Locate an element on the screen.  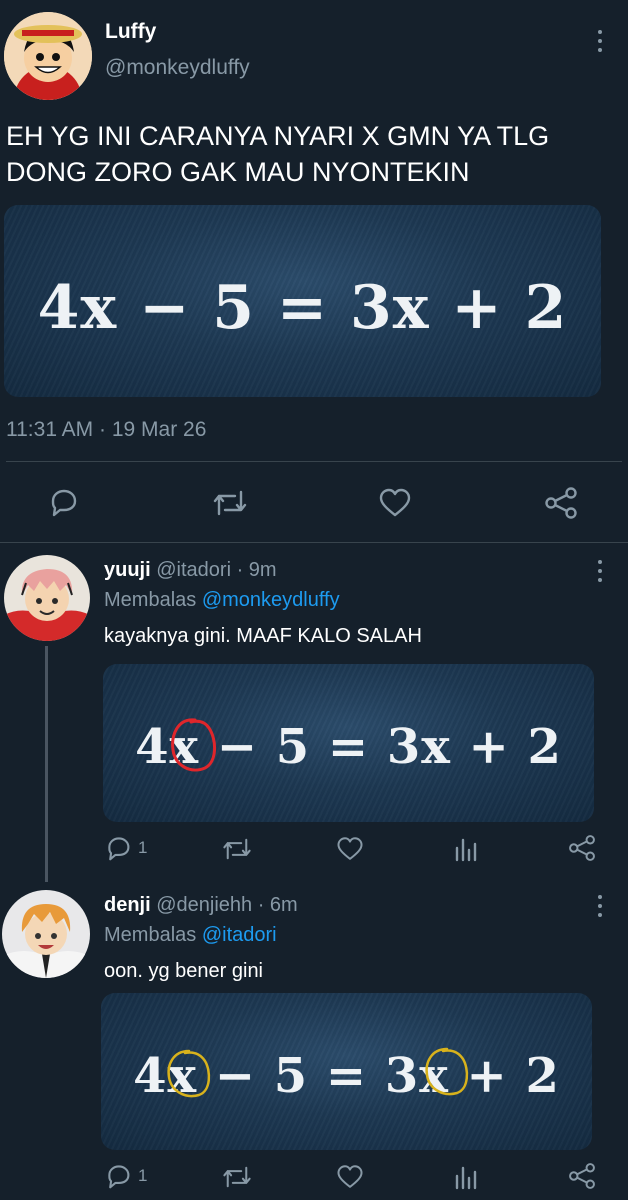
author-handle-time: @denjiehh · 6m is located at coordinates (226, 905).